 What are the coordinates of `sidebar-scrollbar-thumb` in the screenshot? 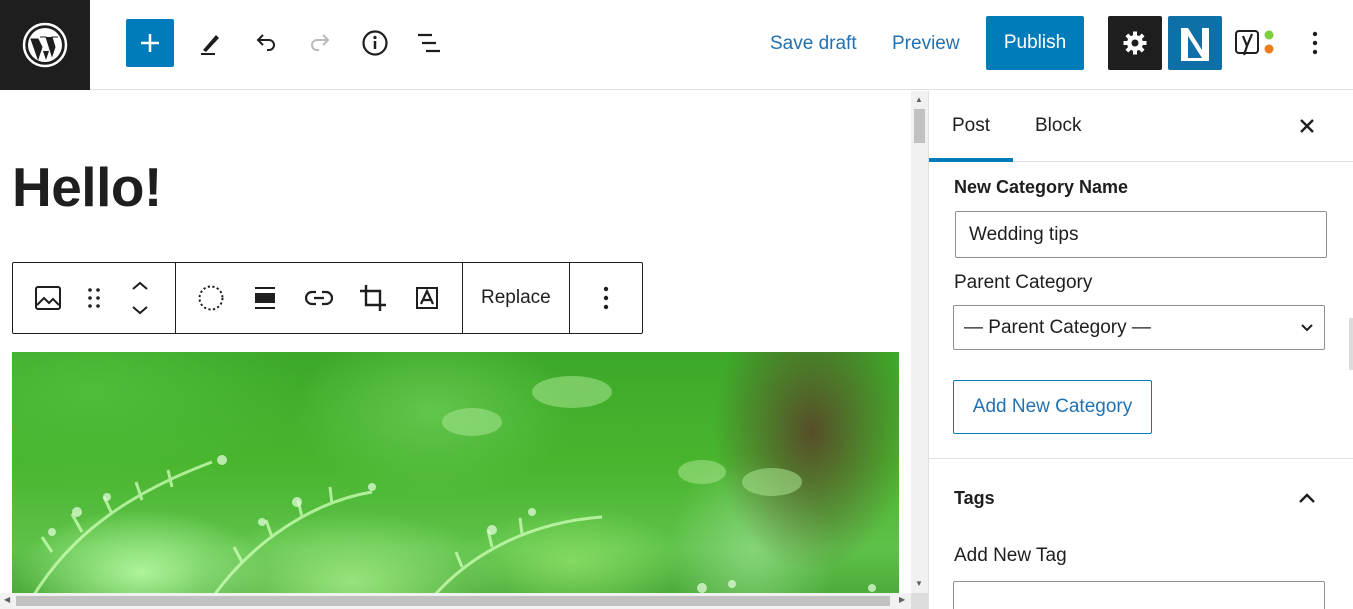 It's located at (1351, 344).